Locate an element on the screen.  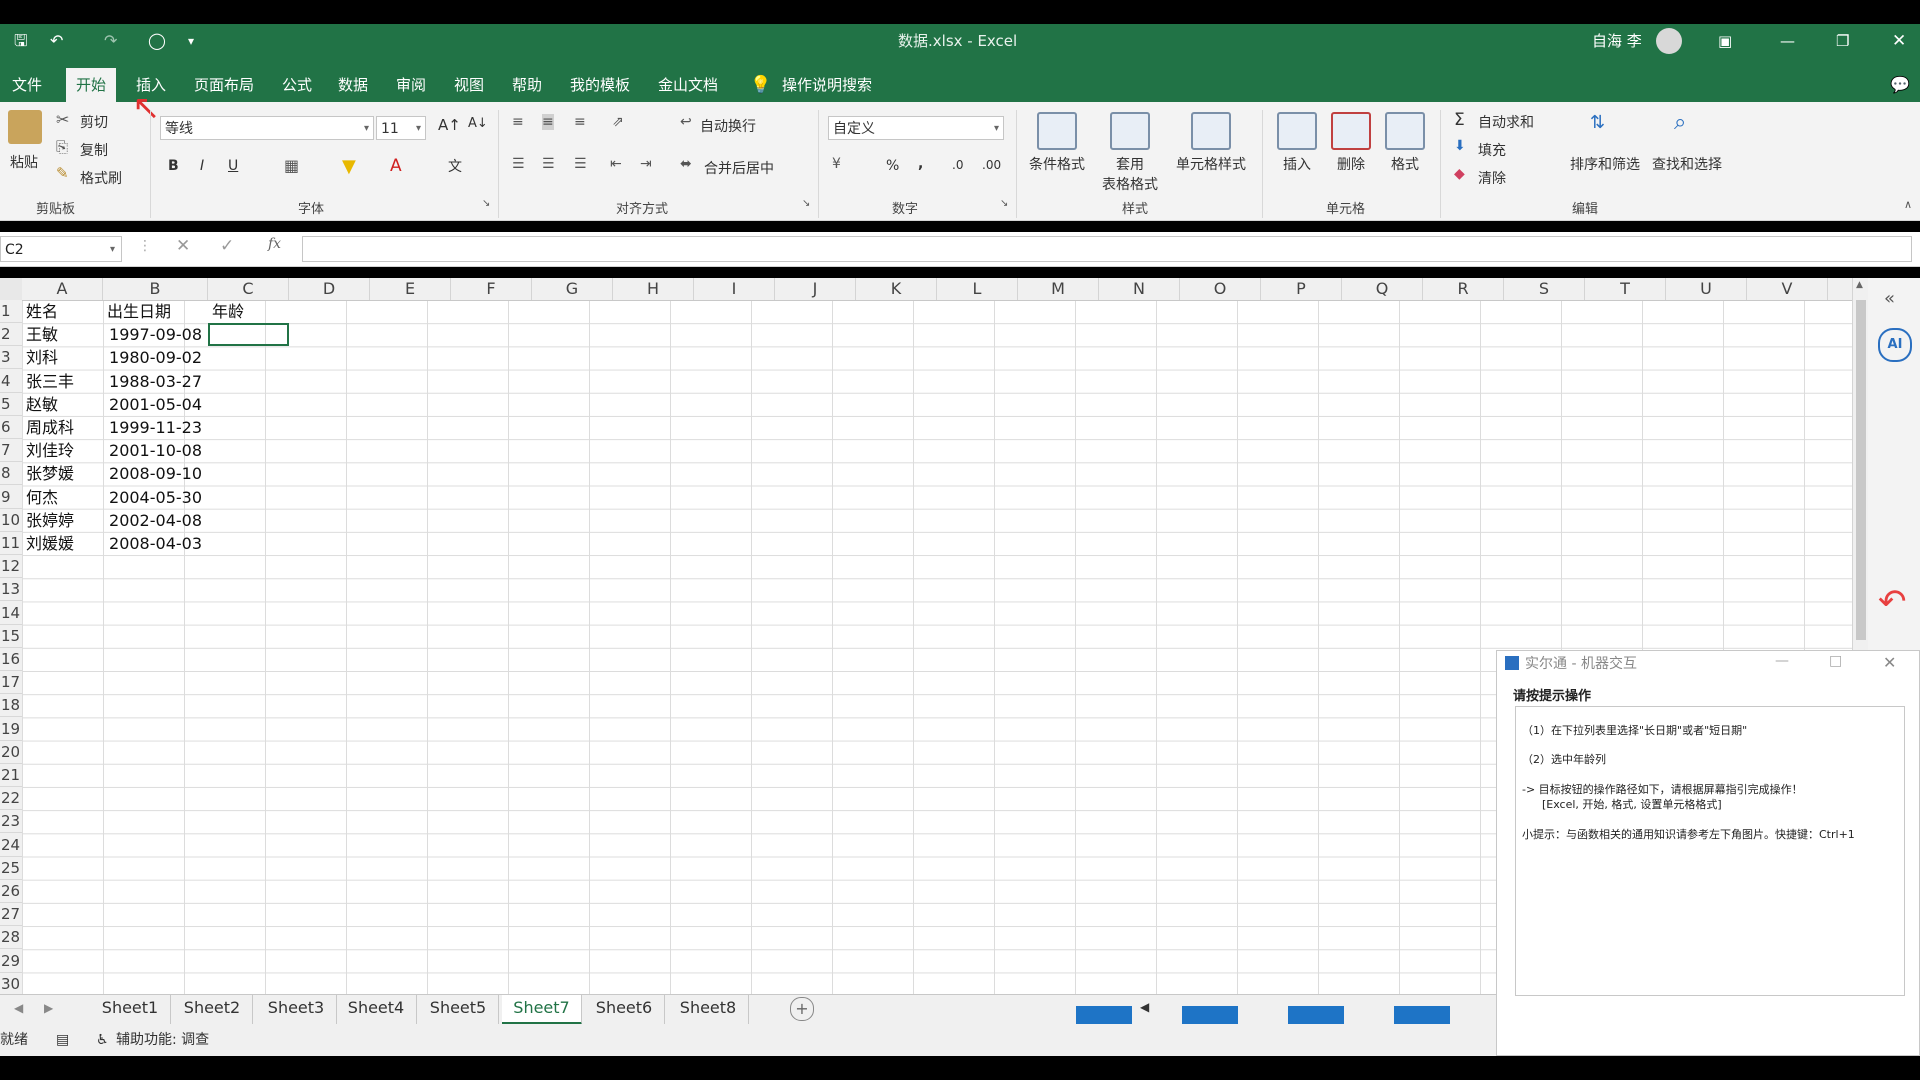
column-header: U is located at coordinates (1706, 289).